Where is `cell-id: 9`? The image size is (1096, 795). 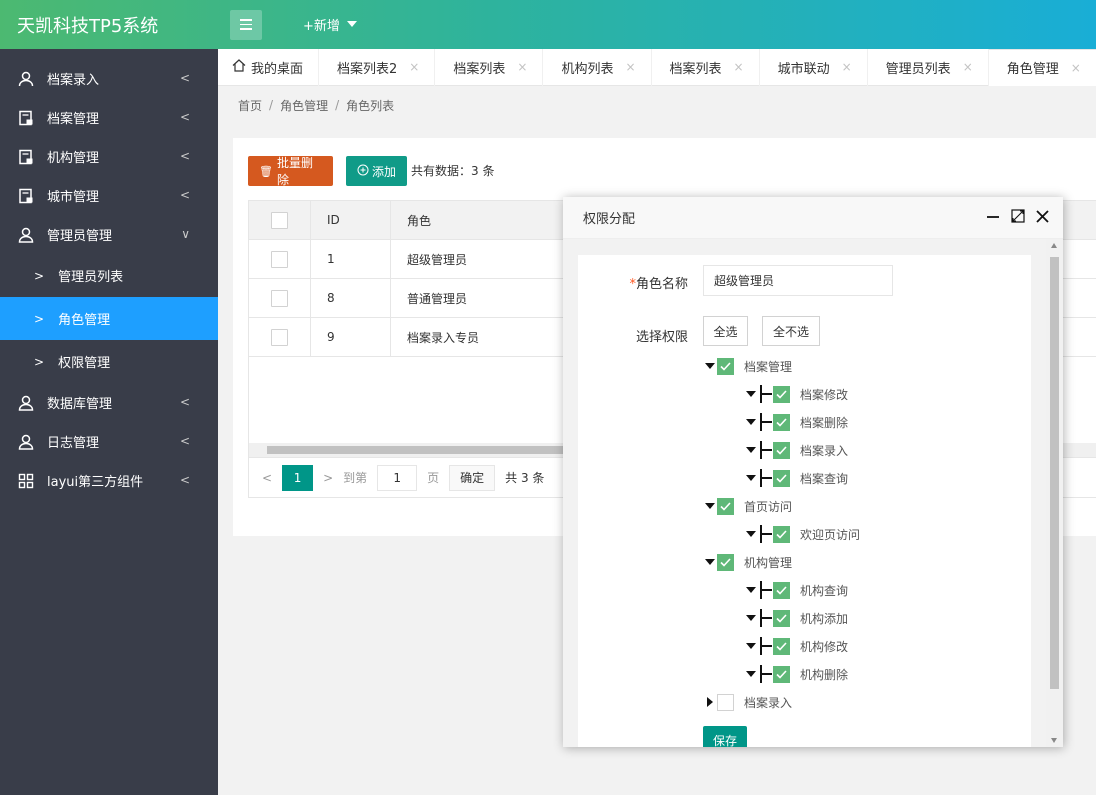
cell-id: 9 is located at coordinates (351, 337).